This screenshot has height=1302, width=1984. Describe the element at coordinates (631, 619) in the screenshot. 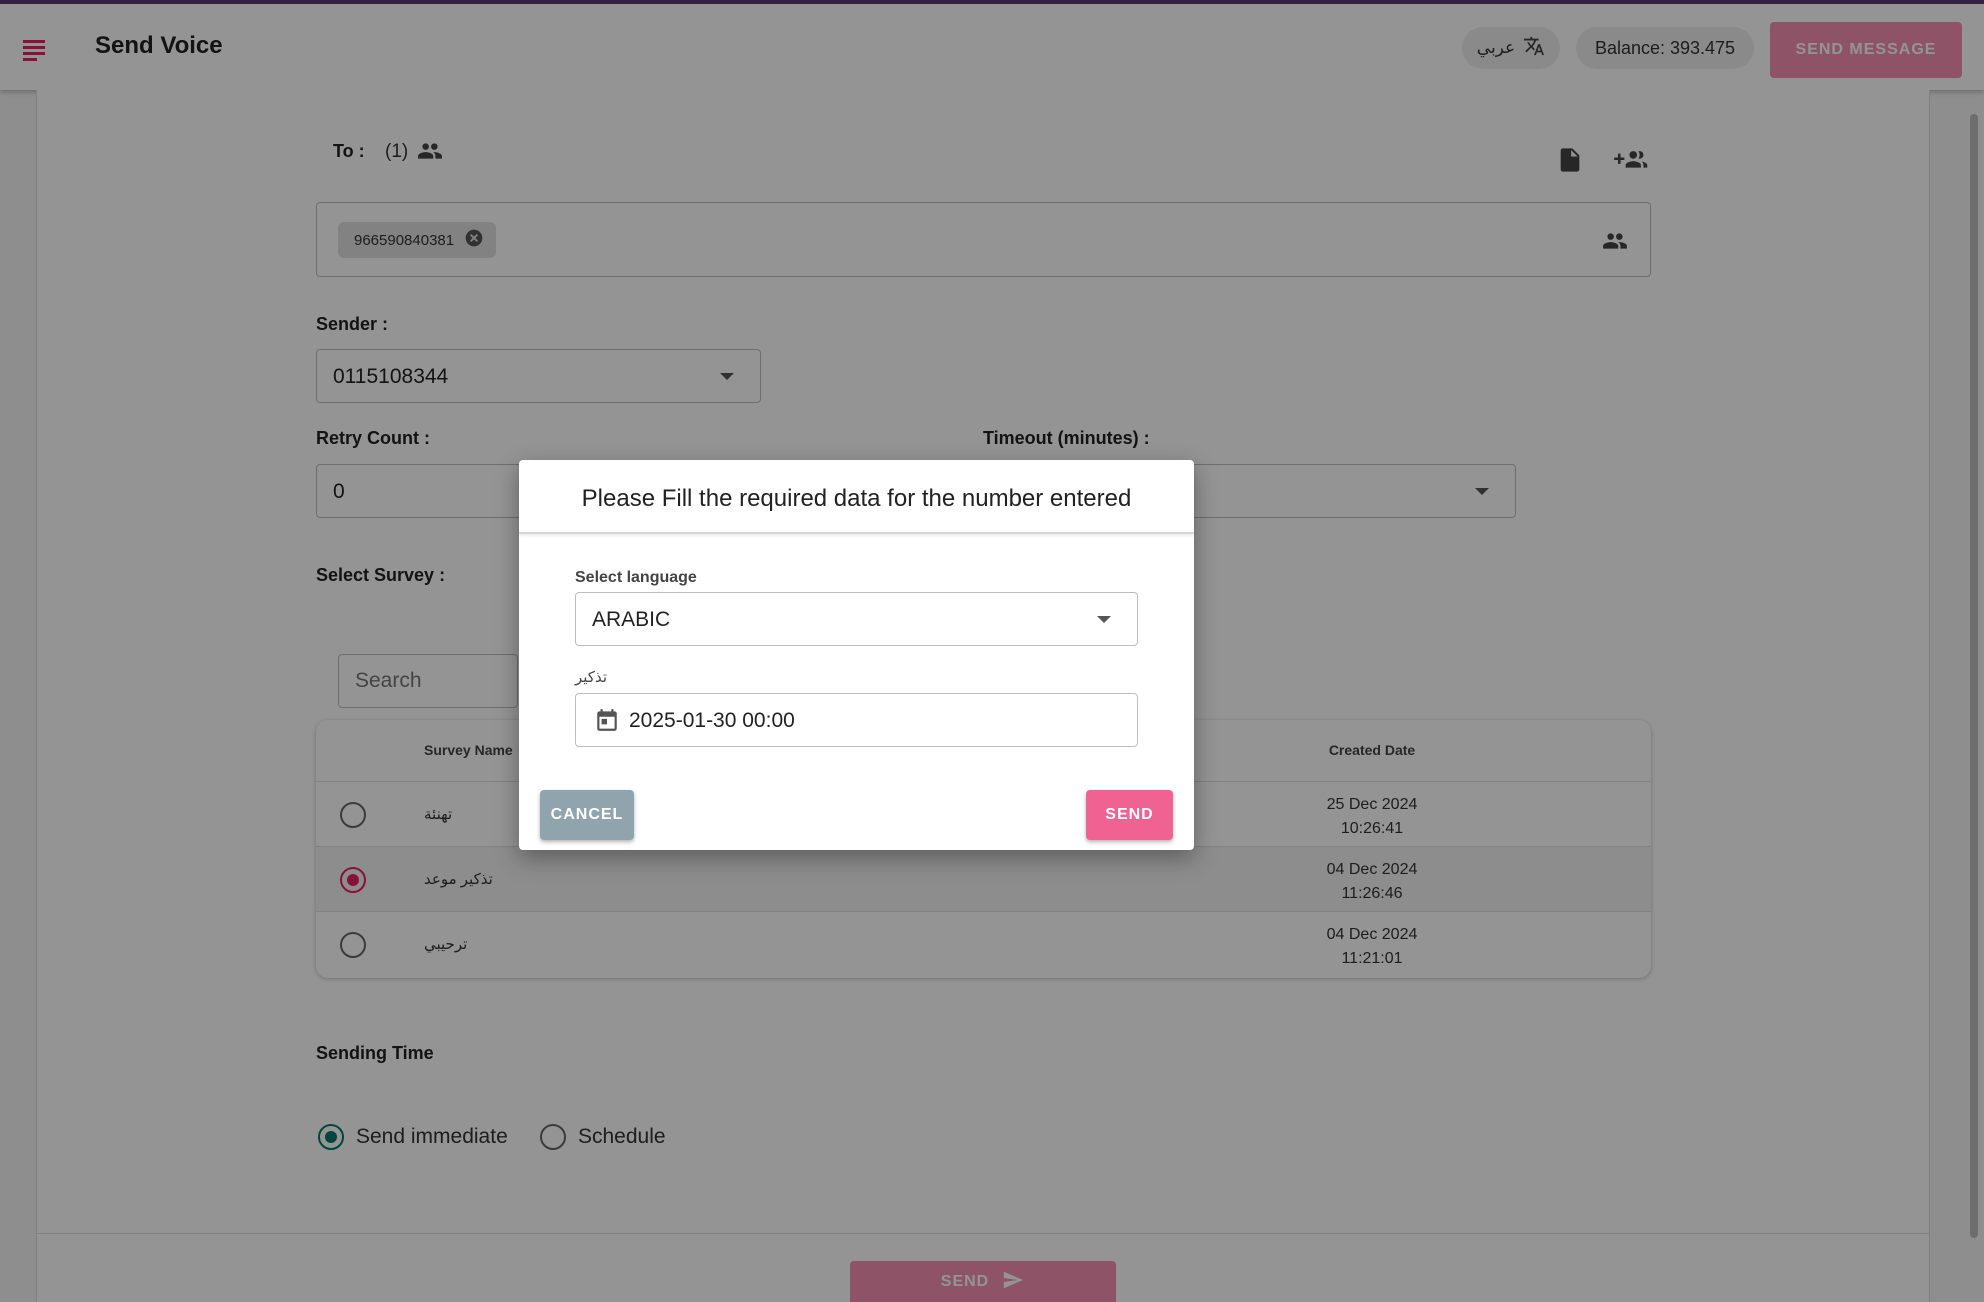

I see `language-value: ARABIC` at that location.